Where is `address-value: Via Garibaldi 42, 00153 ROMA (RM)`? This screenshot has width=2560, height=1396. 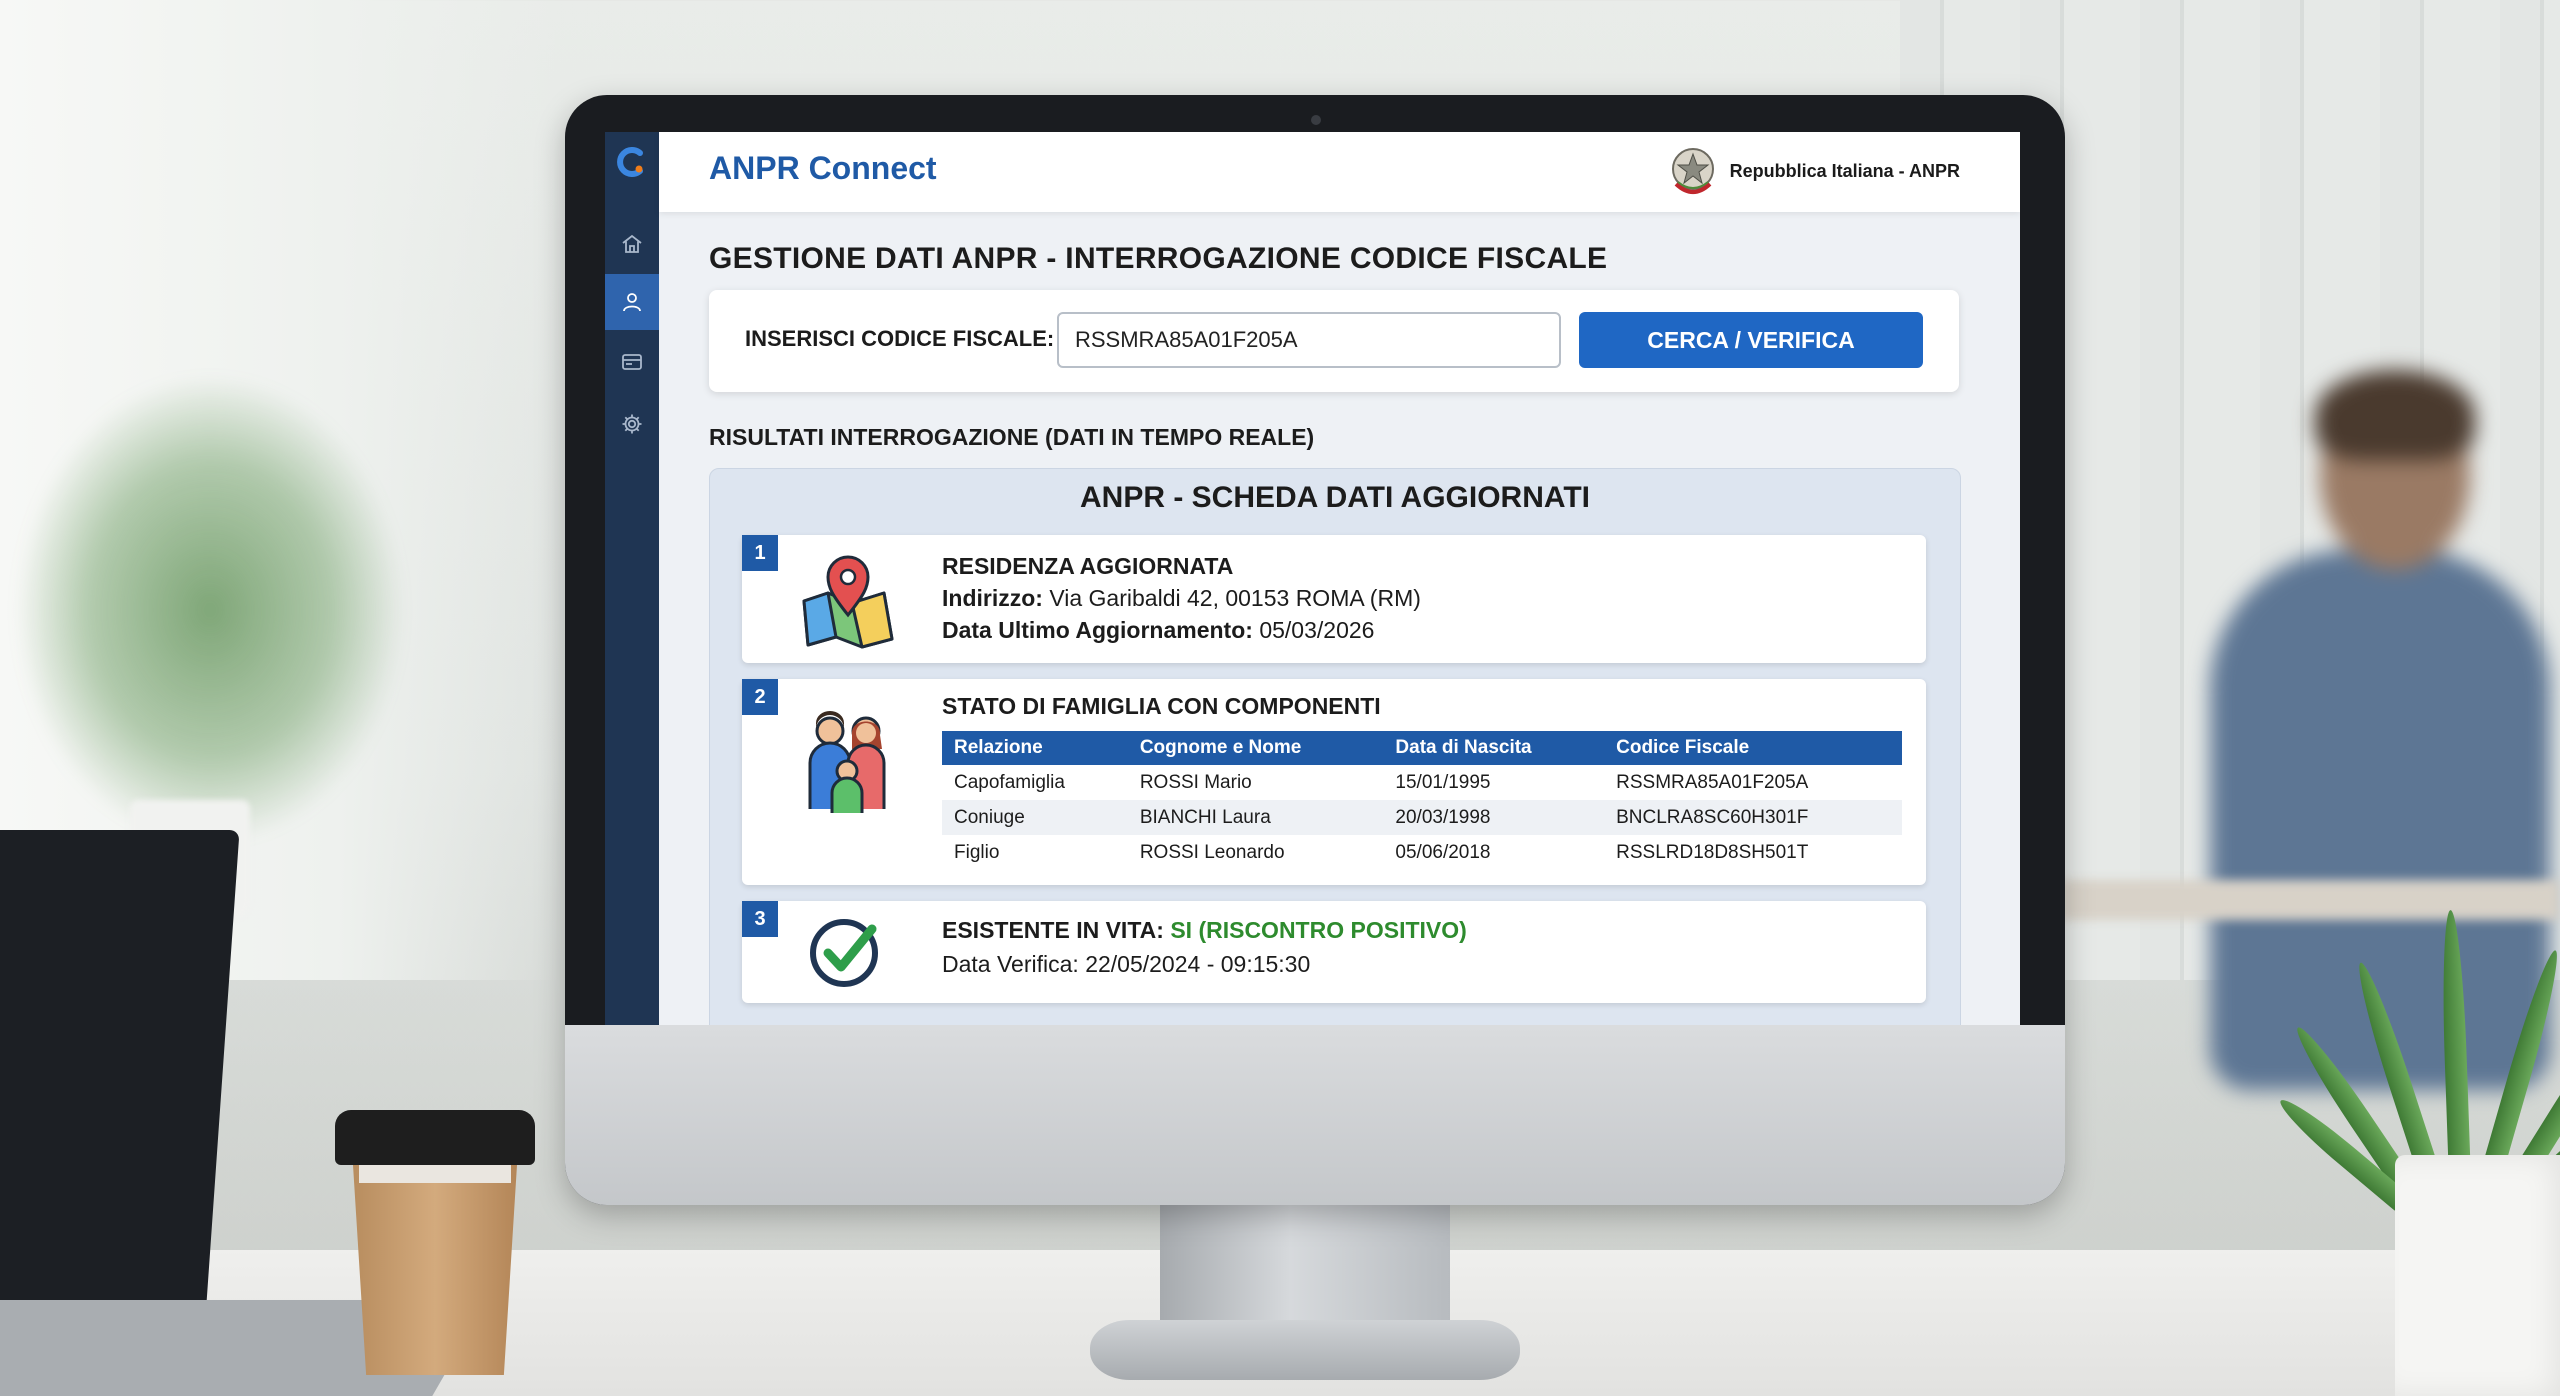
address-value: Via Garibaldi 42, 00153 ROMA (RM) is located at coordinates (1235, 598).